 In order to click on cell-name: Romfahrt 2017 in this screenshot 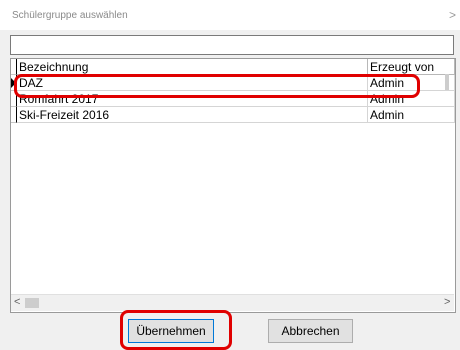, I will do `click(192, 99)`.